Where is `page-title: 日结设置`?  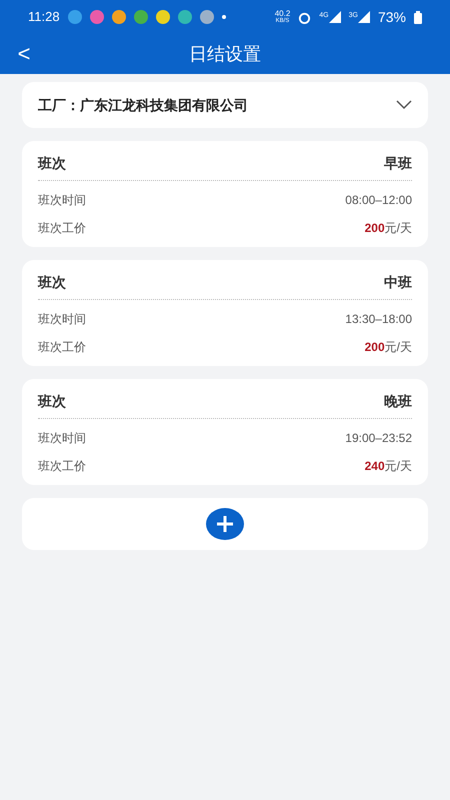 page-title: 日结设置 is located at coordinates (225, 54).